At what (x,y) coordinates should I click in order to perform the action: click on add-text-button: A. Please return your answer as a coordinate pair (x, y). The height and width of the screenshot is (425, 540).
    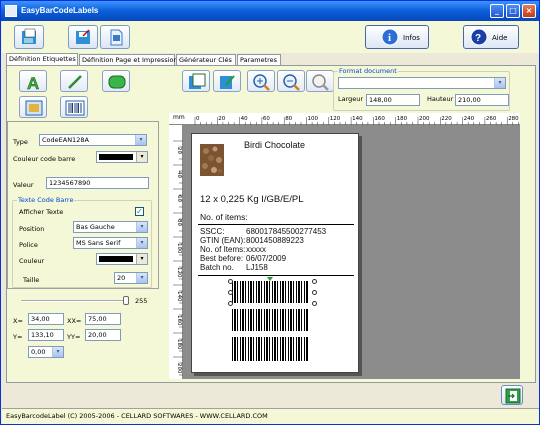
    Looking at the image, I should click on (33, 81).